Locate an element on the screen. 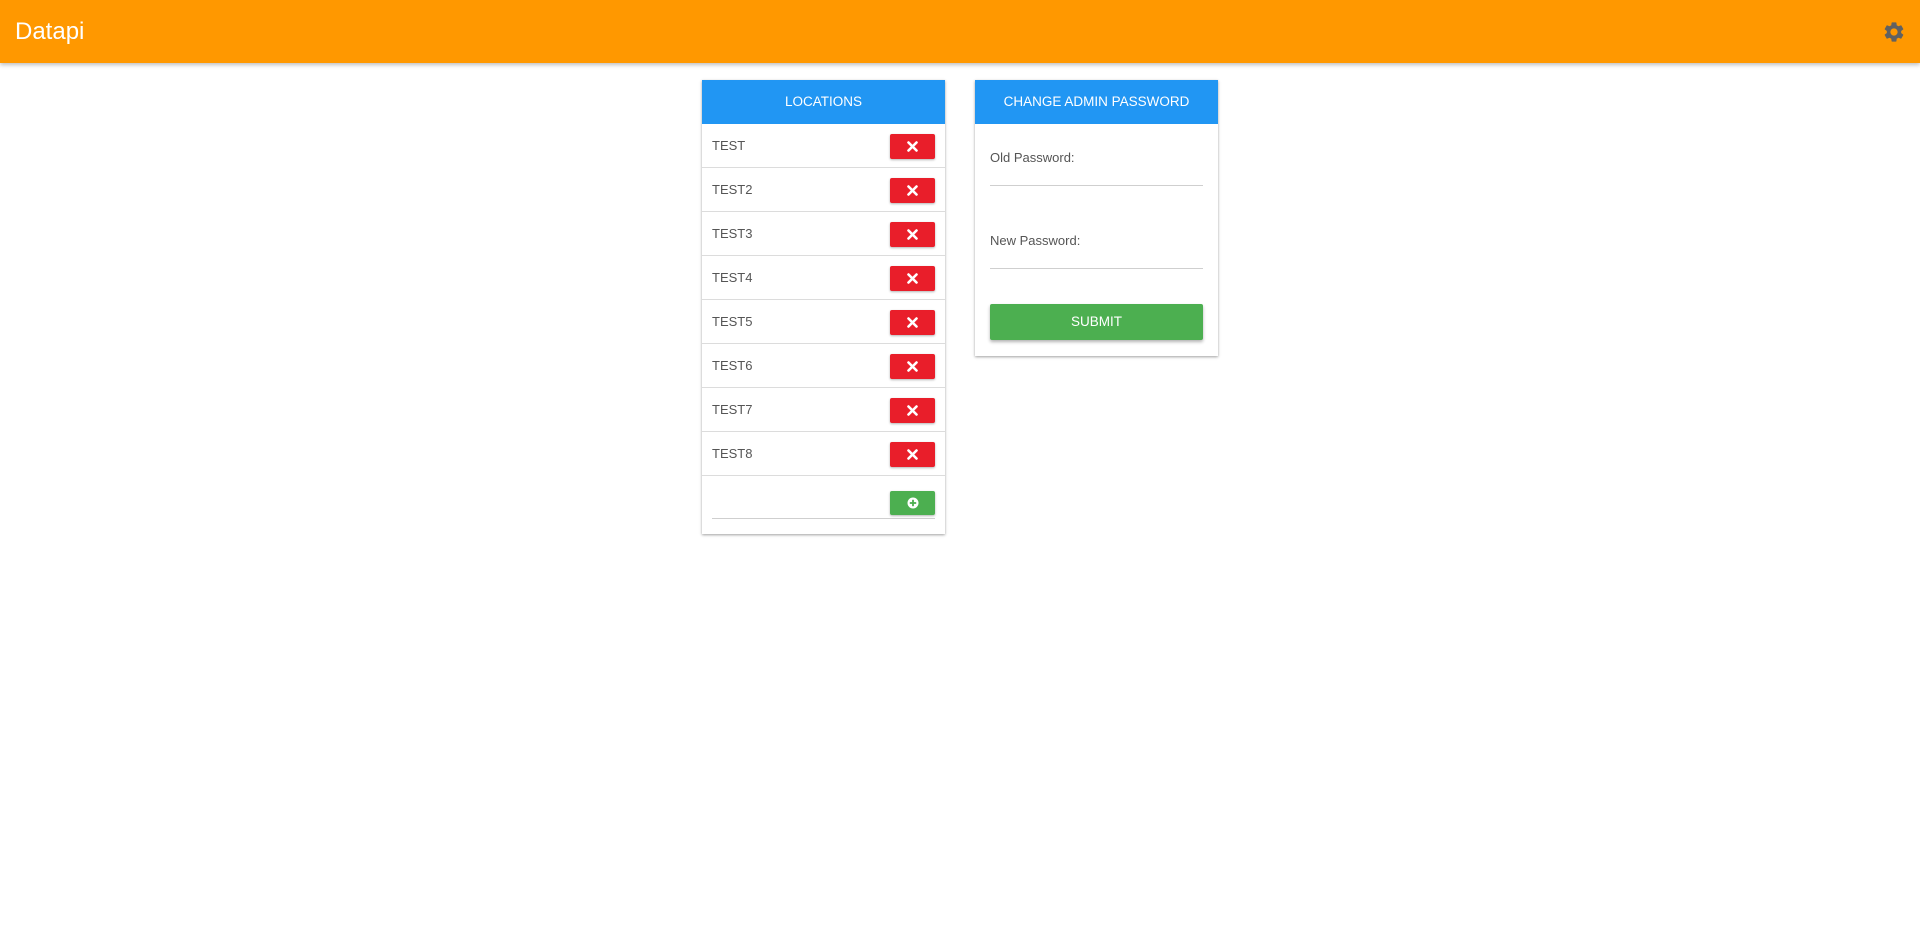 The width and height of the screenshot is (1920, 947). location-name: TEST2 is located at coordinates (732, 189).